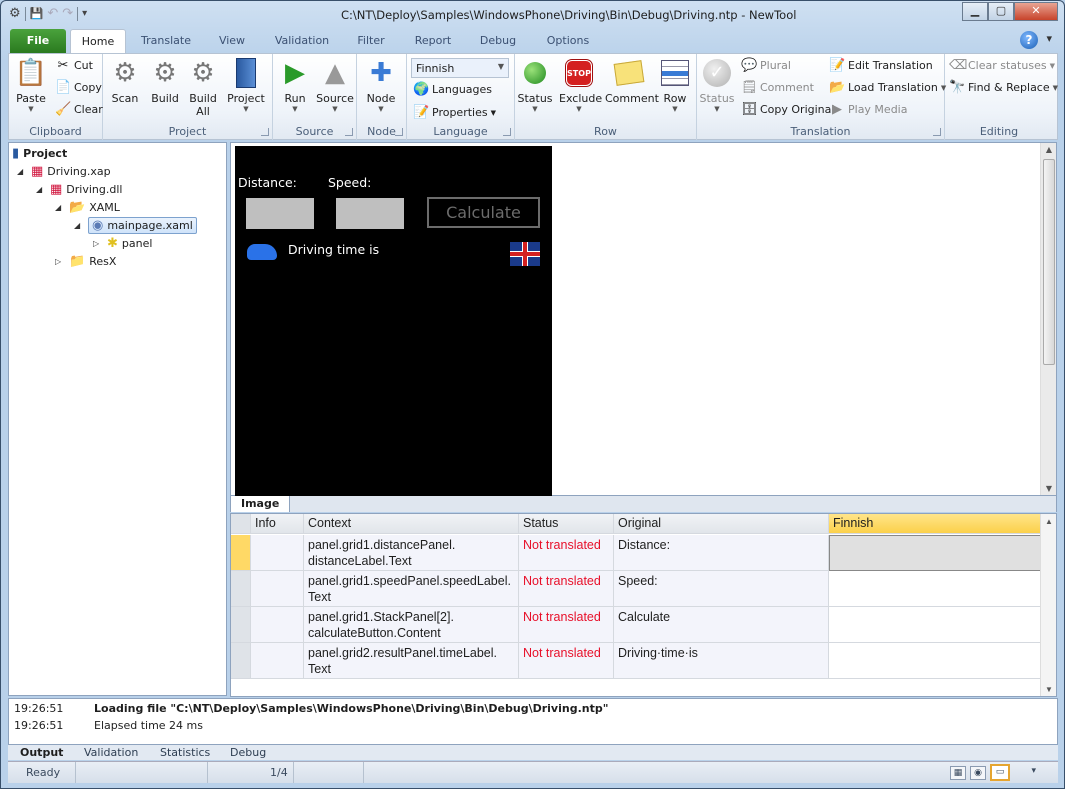 The image size is (1065, 789). I want to click on translation-comment-button: 🗒 Comment, so click(777, 87).